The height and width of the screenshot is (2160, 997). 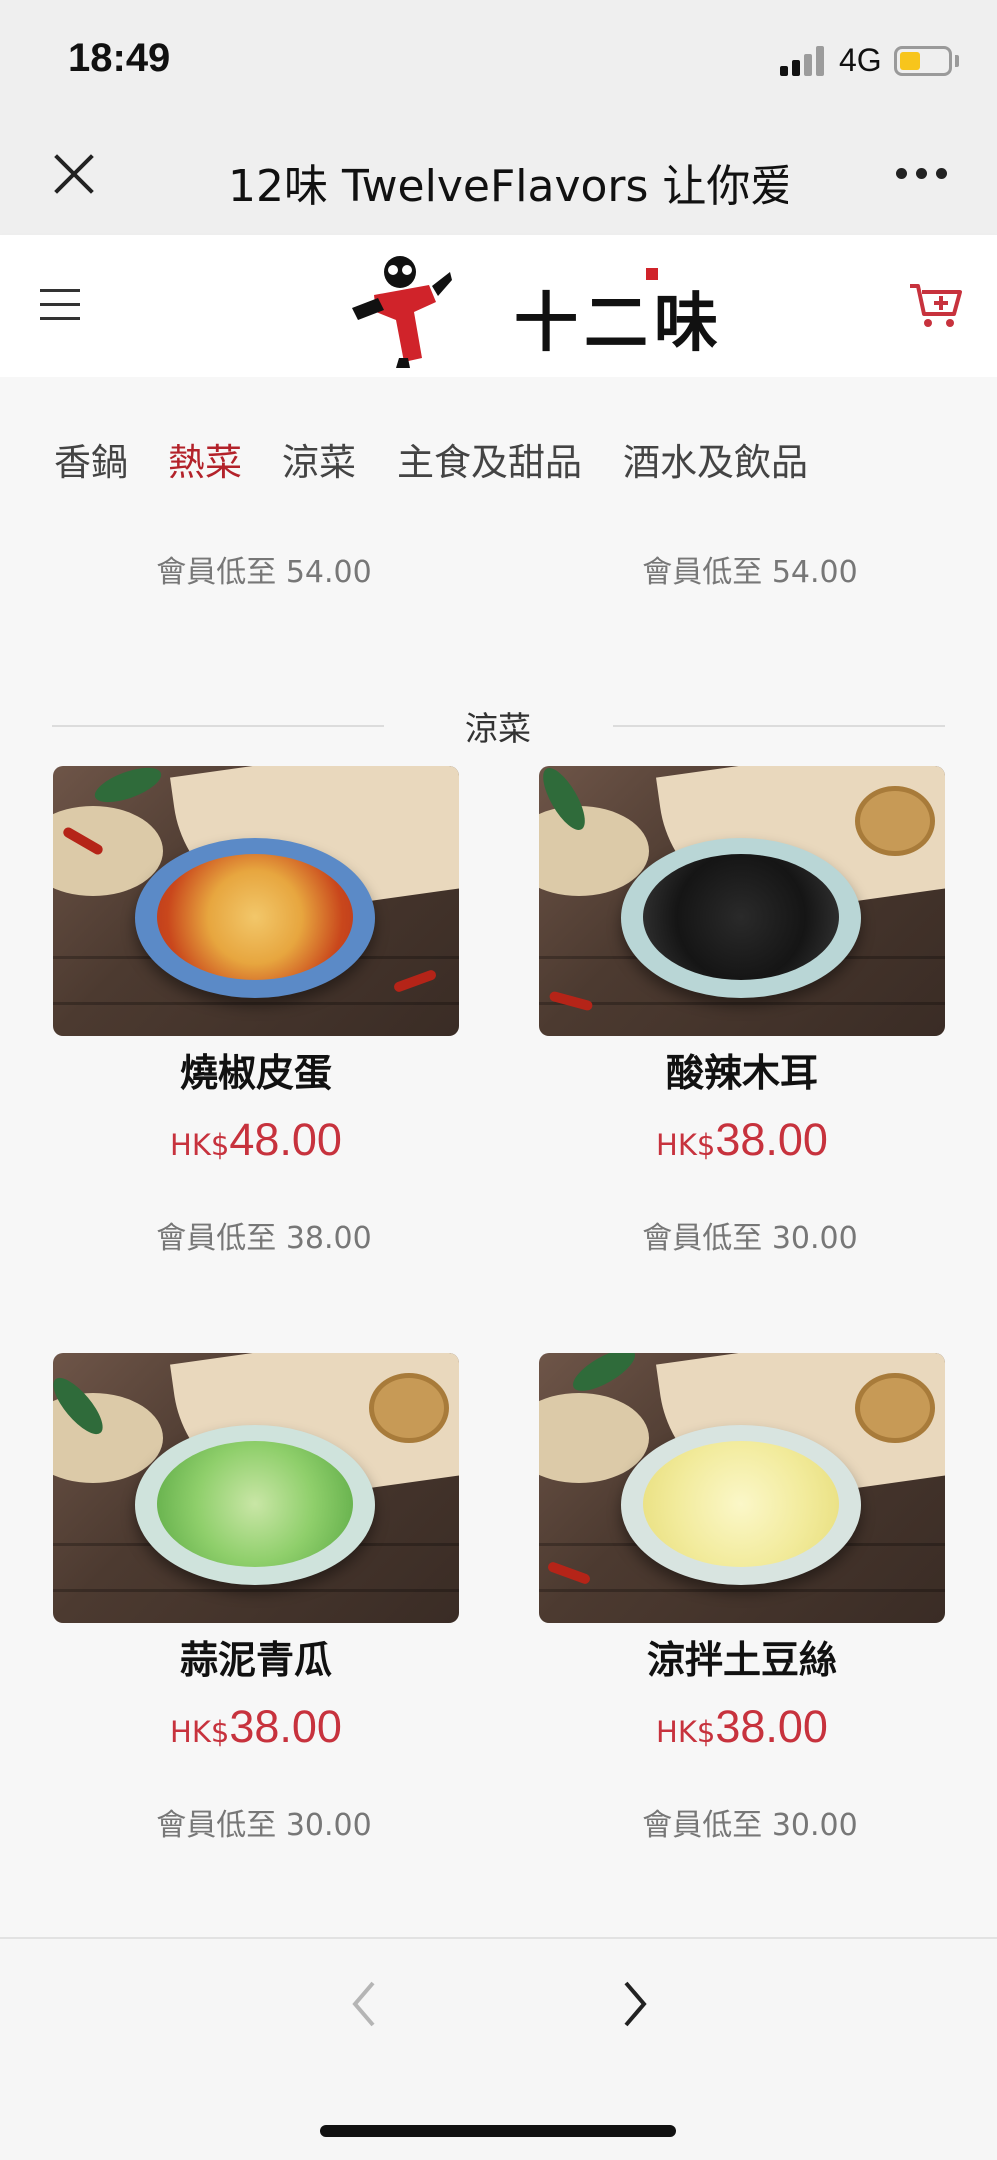 What do you see at coordinates (205, 459) in the screenshot?
I see `tab-hot-dishes: 熱菜` at bounding box center [205, 459].